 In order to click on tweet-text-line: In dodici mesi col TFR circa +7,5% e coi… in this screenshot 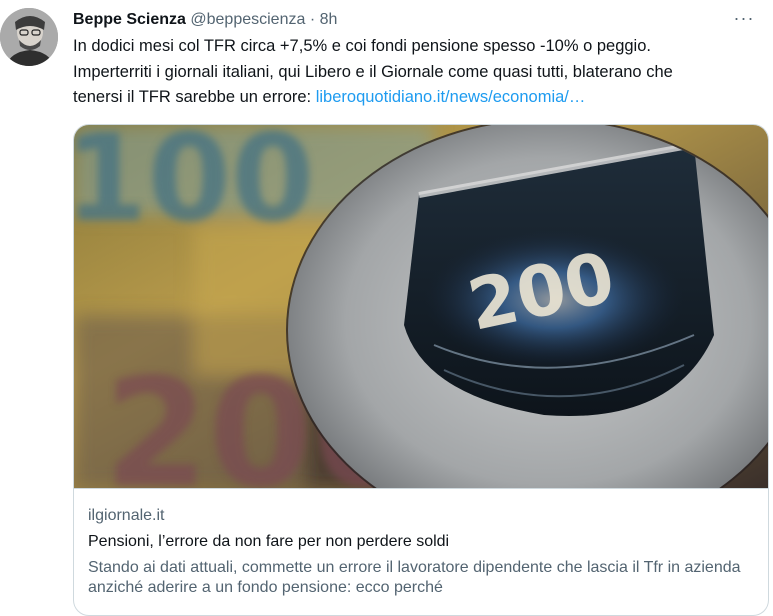, I will do `click(362, 46)`.